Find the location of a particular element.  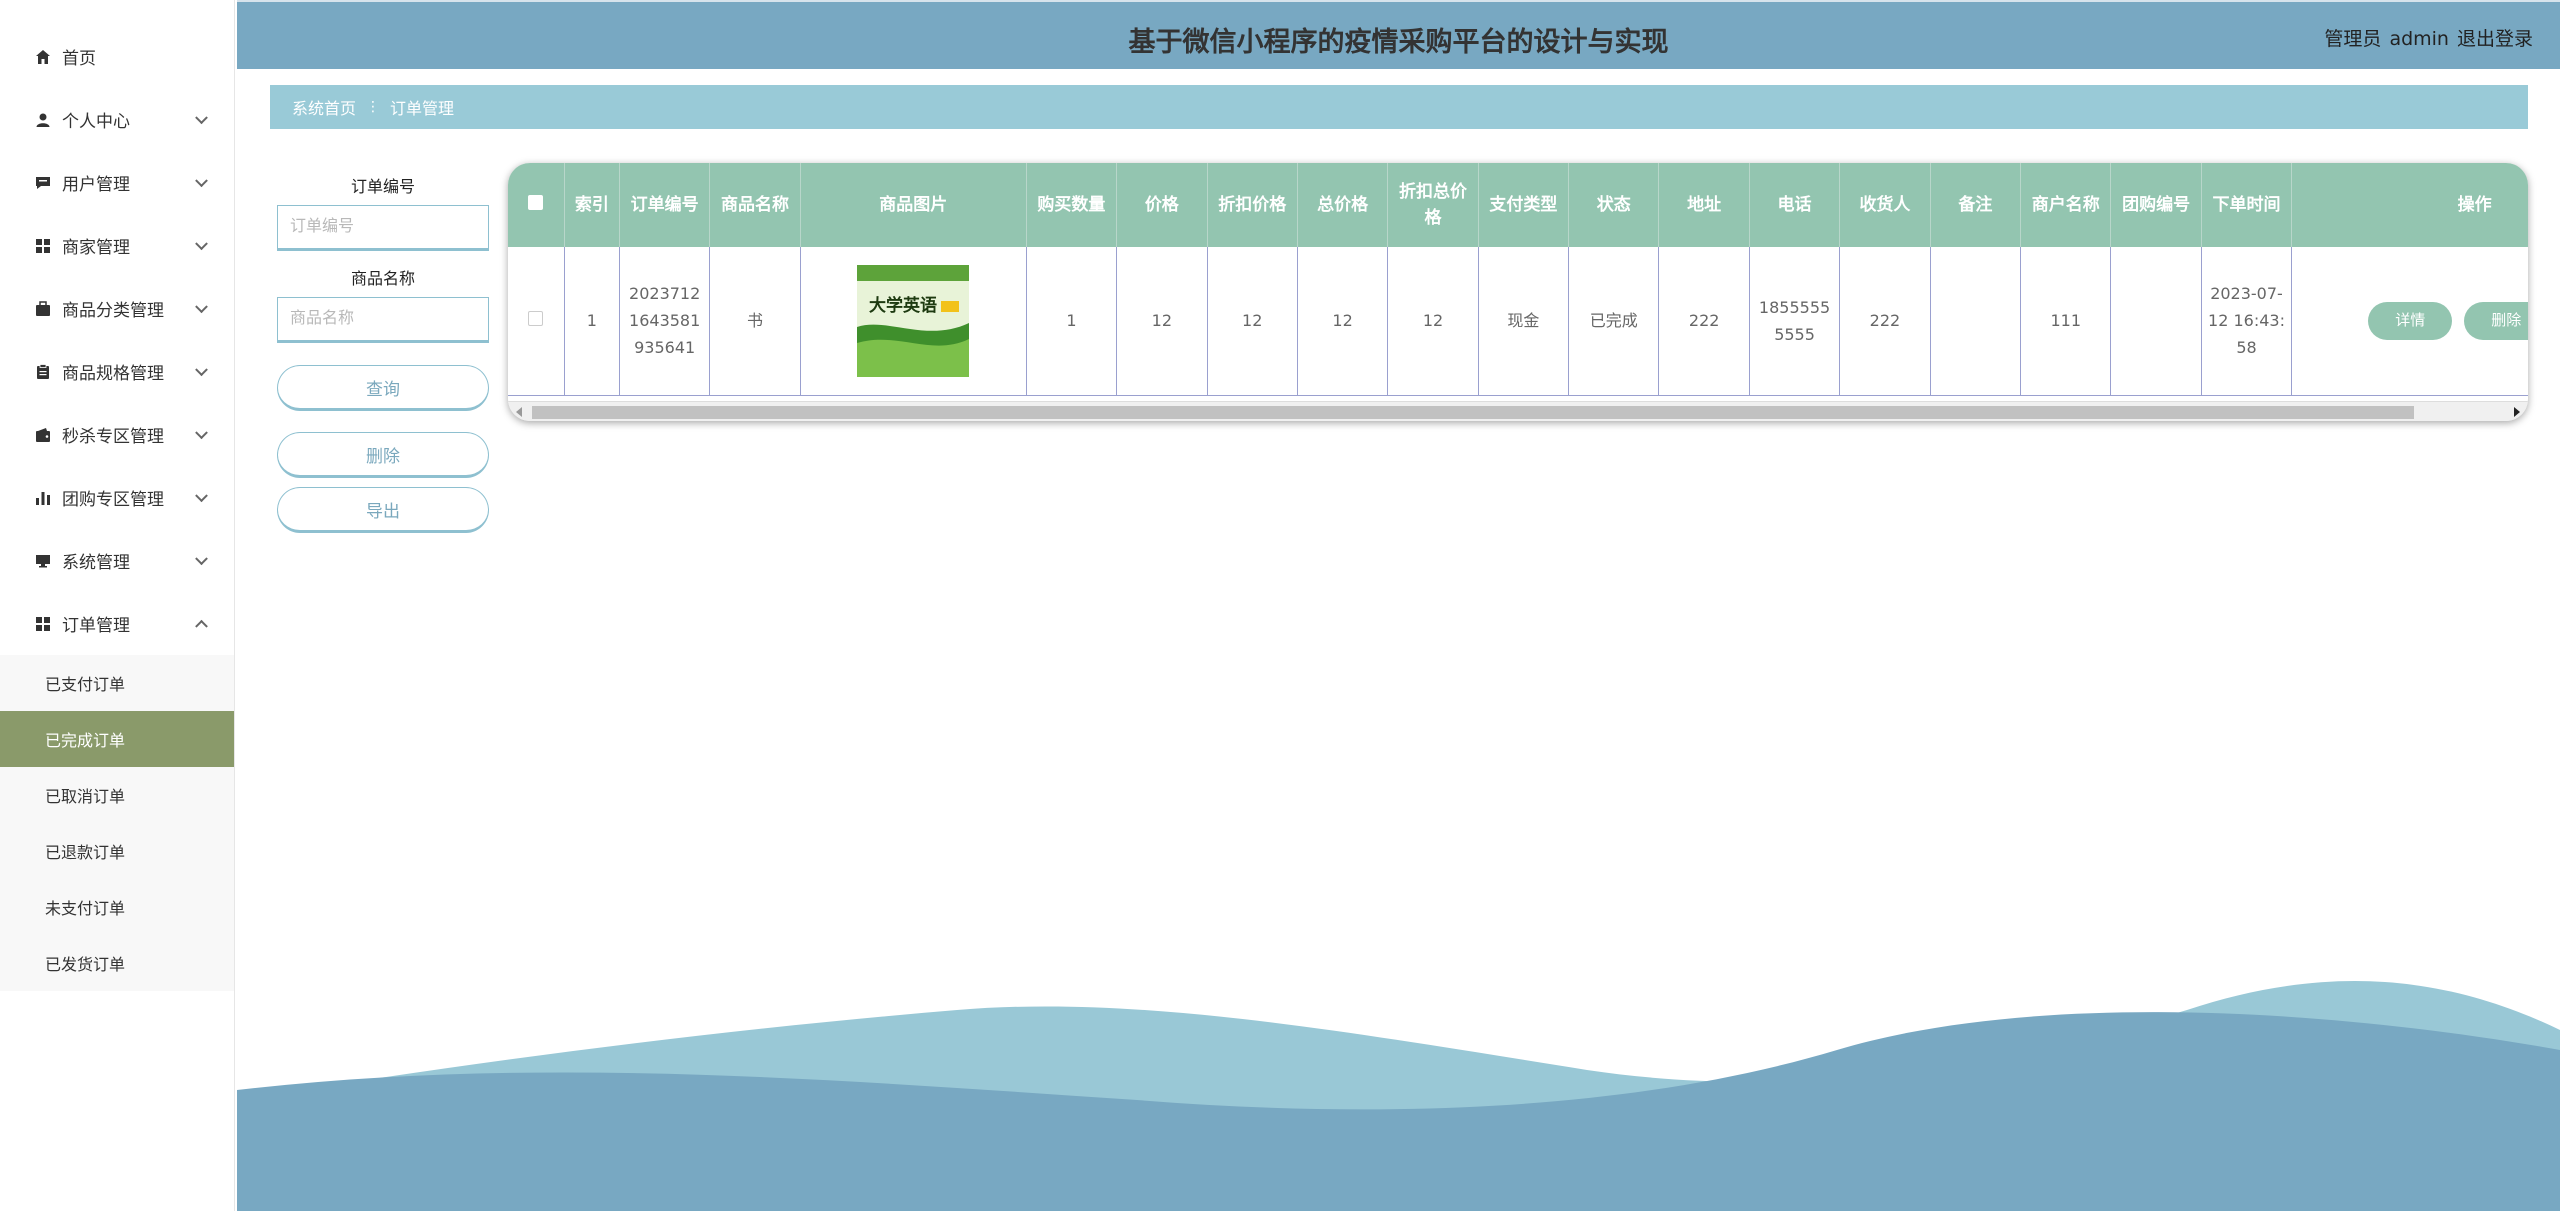

order-no-input is located at coordinates (383, 228).